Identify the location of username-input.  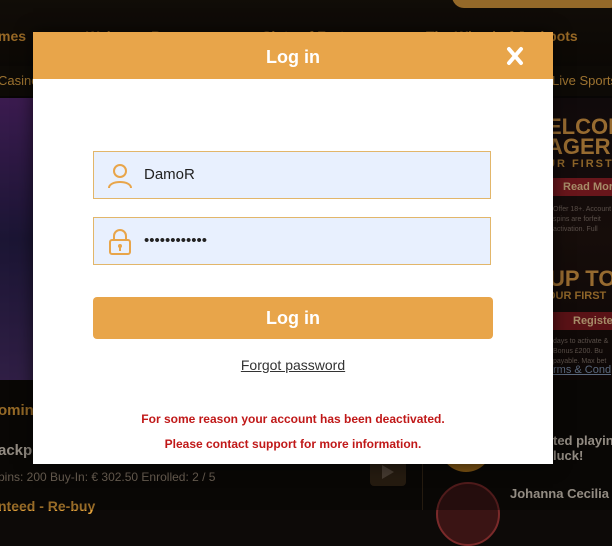
(309, 175).